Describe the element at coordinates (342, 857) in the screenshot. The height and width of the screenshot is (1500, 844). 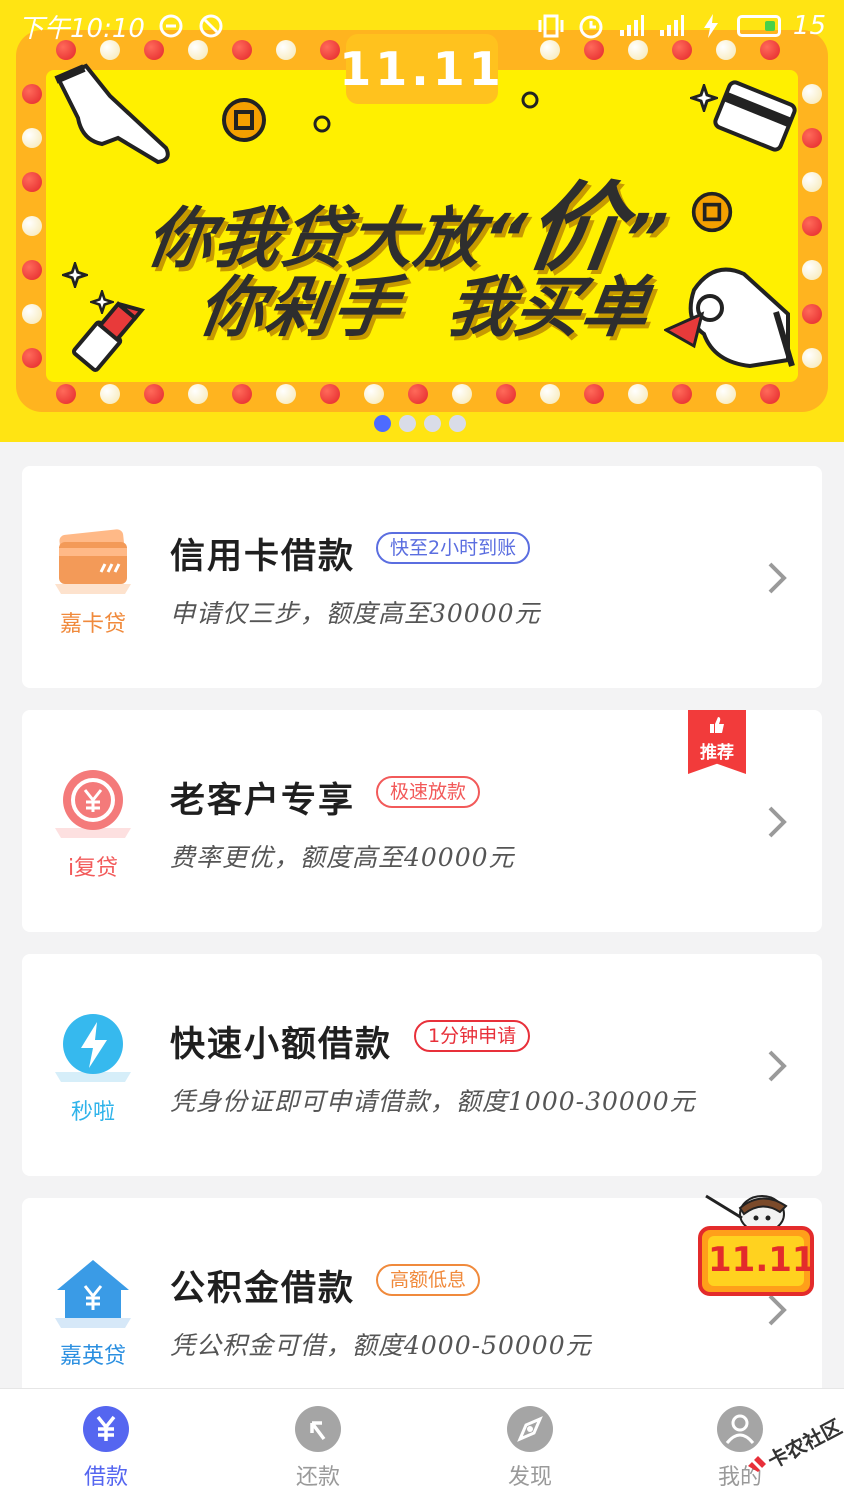
I see `card-description: 费率更优，额度高至40000元` at that location.